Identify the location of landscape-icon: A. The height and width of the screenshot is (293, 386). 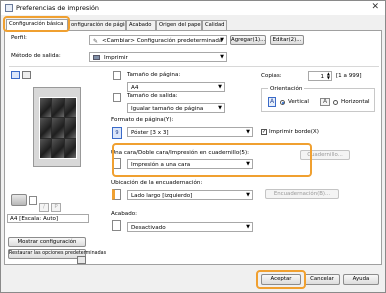
(325, 102).